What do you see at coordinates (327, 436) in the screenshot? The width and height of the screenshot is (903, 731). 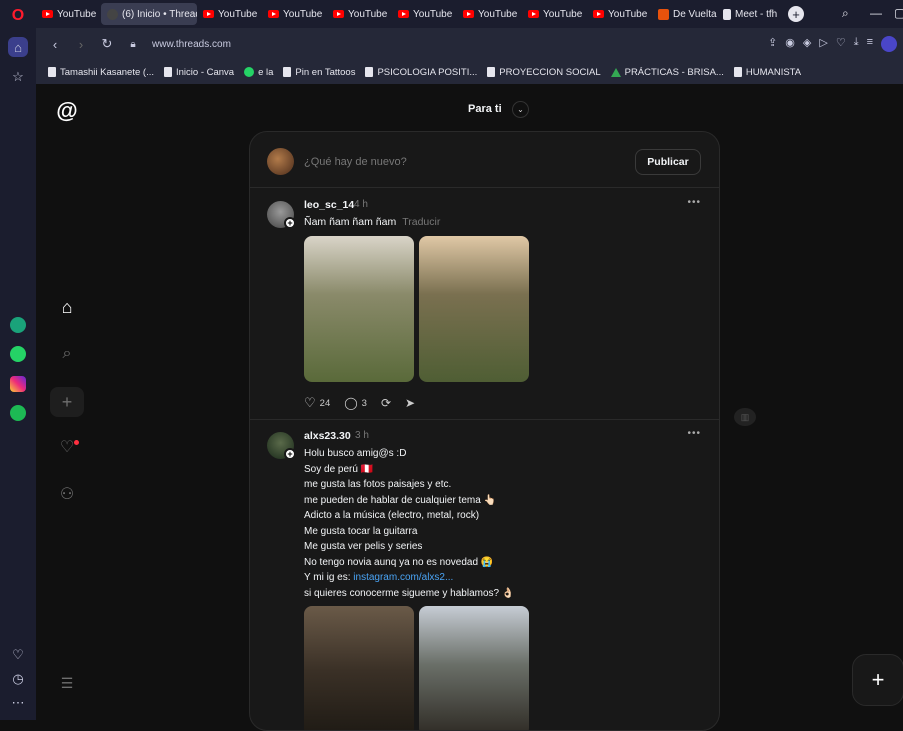 I see `username: alxs23.30` at bounding box center [327, 436].